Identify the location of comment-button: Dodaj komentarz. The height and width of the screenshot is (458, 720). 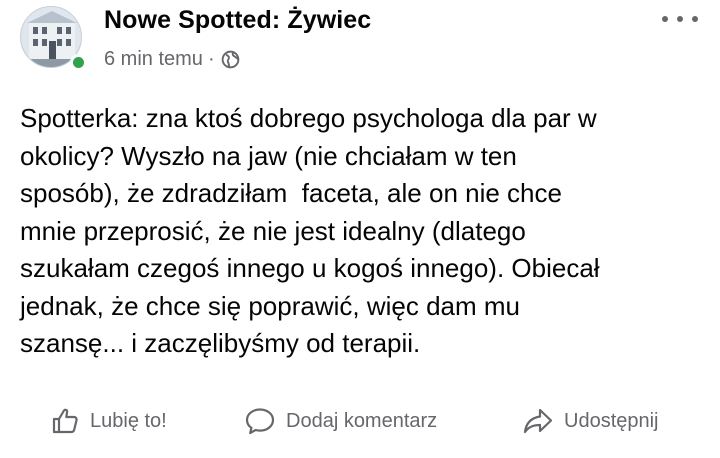
(340, 421).